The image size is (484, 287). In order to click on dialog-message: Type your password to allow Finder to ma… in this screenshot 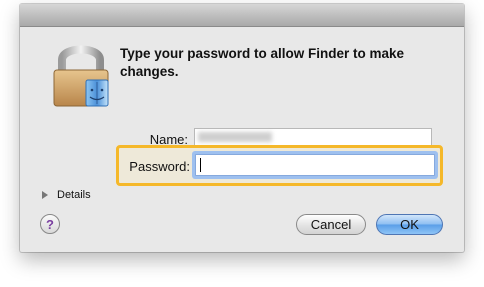, I will do `click(262, 62)`.